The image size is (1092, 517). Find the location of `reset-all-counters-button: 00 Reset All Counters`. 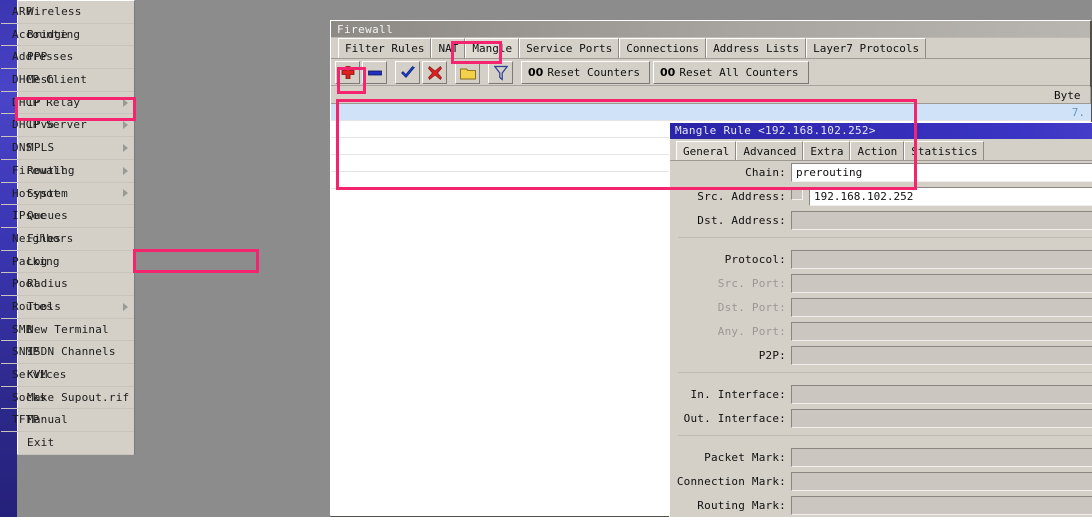

reset-all-counters-button: 00 Reset All Counters is located at coordinates (731, 72).